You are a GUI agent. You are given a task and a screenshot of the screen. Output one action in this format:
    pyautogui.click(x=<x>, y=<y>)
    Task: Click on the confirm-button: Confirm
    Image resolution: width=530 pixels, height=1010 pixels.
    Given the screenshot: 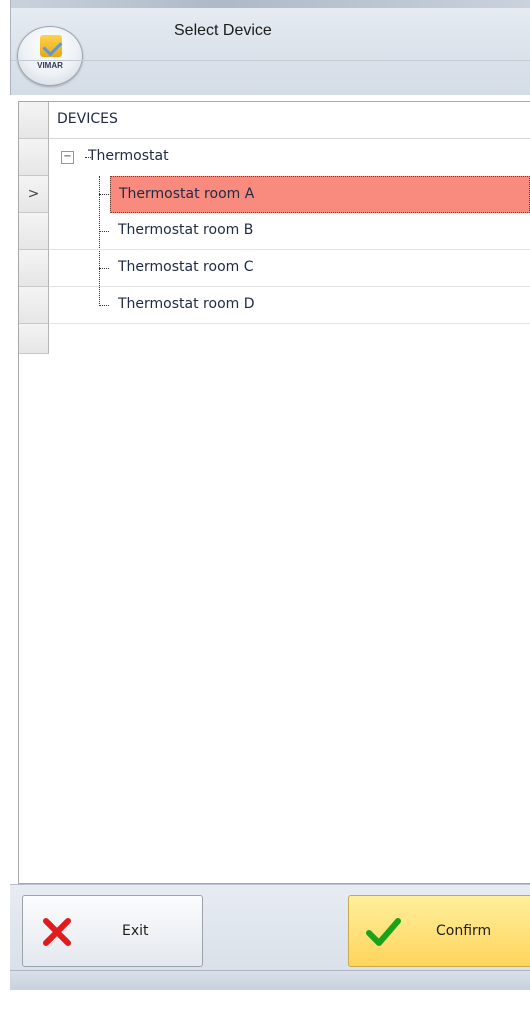 What is the action you would take?
    pyautogui.click(x=439, y=931)
    